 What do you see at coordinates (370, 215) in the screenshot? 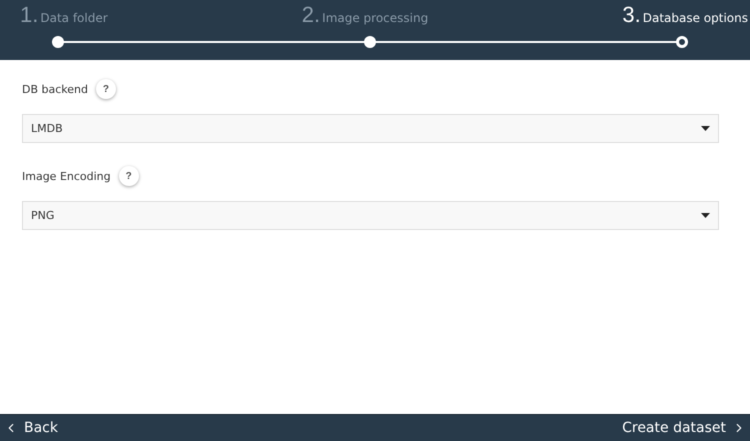
I see `dropdown: PNG` at bounding box center [370, 215].